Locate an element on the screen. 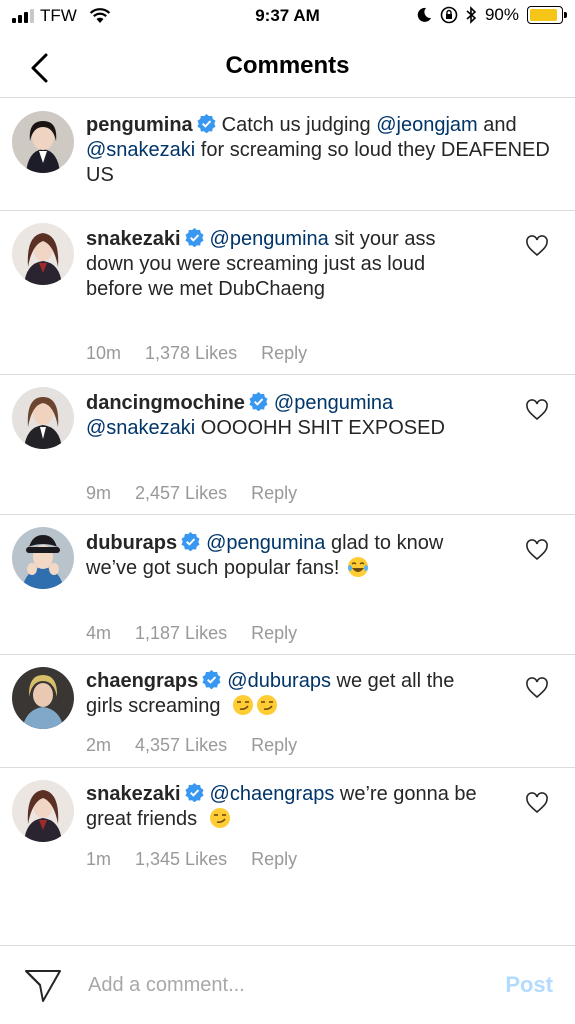  mention-link: @jeongjam is located at coordinates (426, 125).